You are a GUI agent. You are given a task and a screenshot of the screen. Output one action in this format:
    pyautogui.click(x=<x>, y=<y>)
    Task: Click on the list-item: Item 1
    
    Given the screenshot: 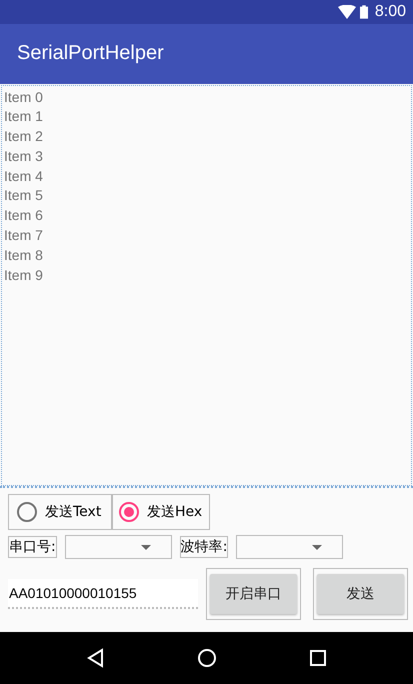 What is the action you would take?
    pyautogui.click(x=22, y=117)
    